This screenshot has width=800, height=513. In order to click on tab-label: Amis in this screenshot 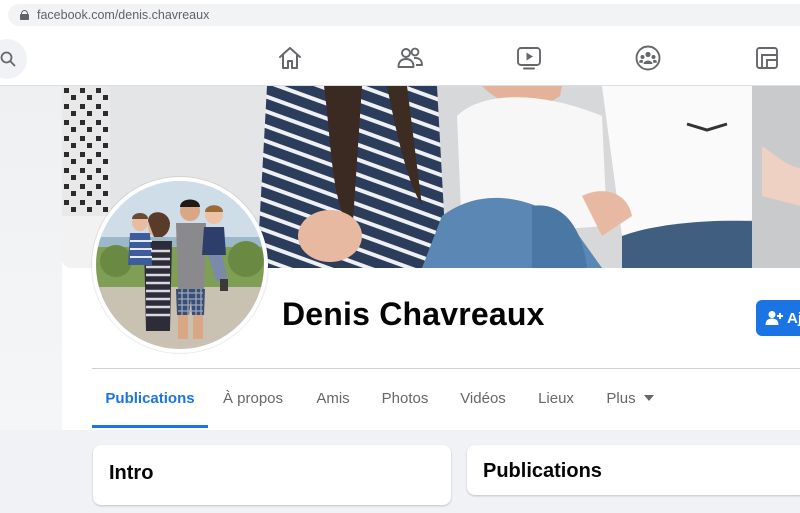, I will do `click(333, 398)`.